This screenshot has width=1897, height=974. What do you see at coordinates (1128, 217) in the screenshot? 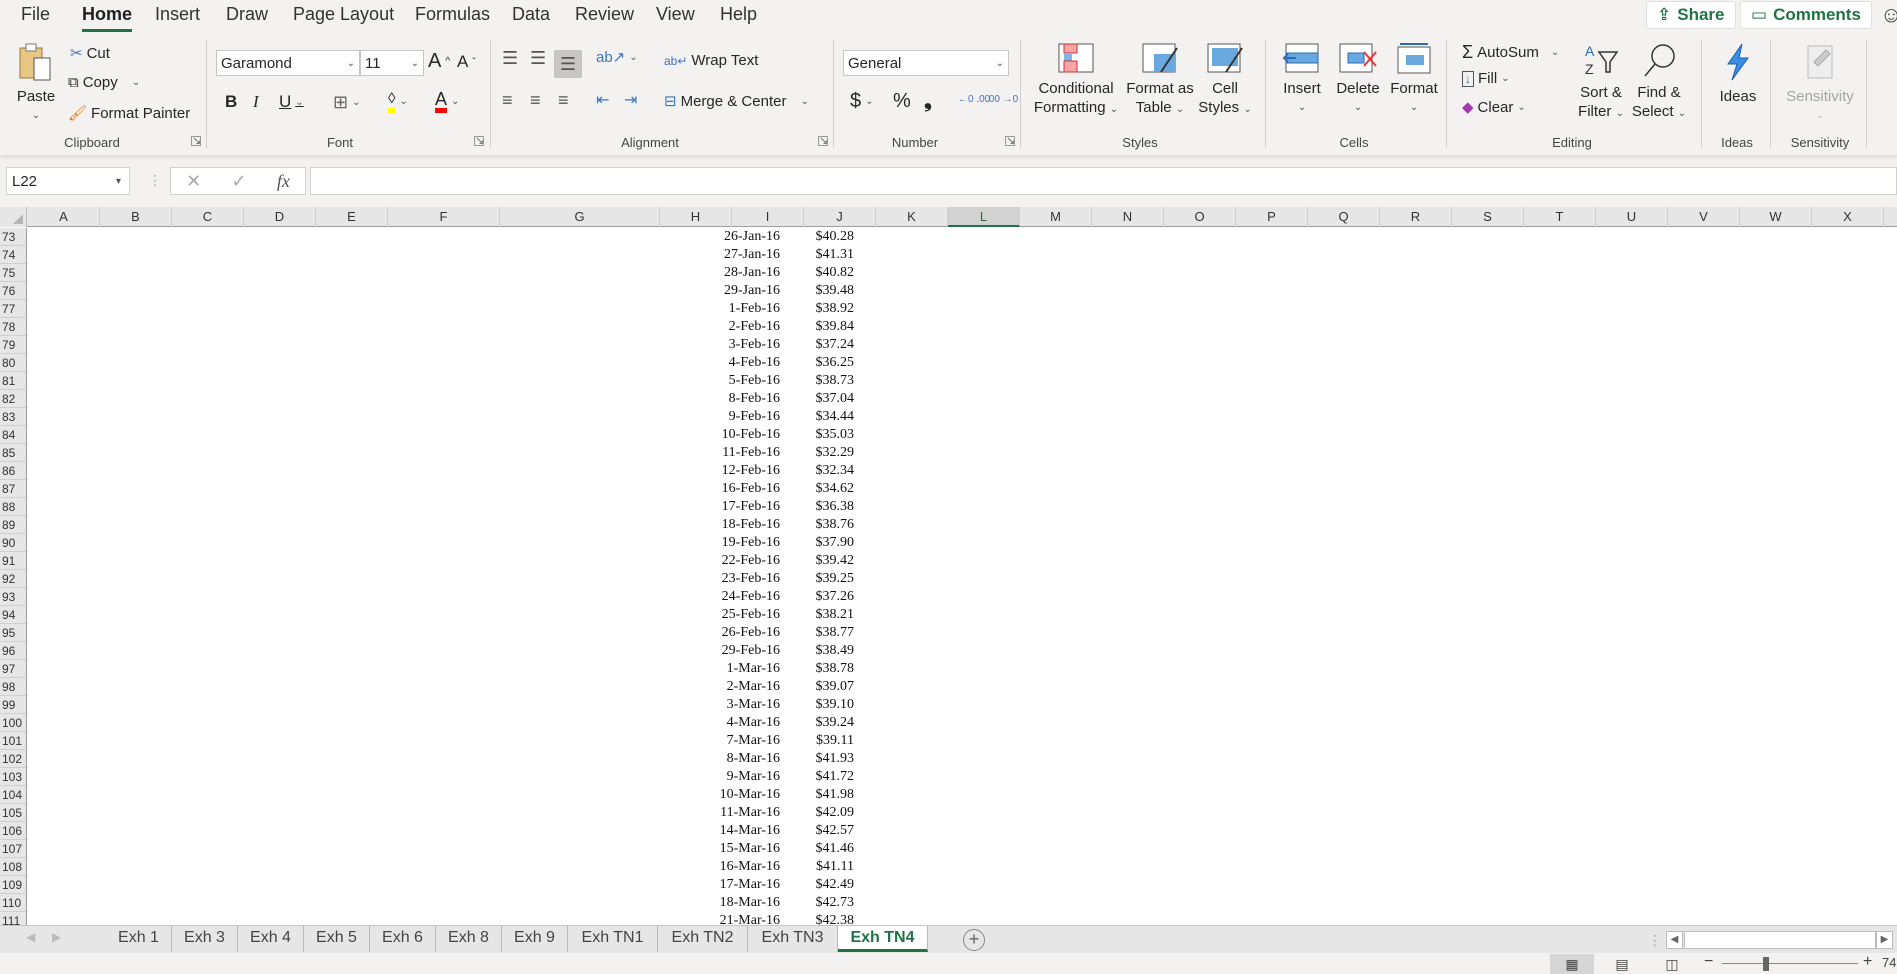
I see `column-header-n: N` at bounding box center [1128, 217].